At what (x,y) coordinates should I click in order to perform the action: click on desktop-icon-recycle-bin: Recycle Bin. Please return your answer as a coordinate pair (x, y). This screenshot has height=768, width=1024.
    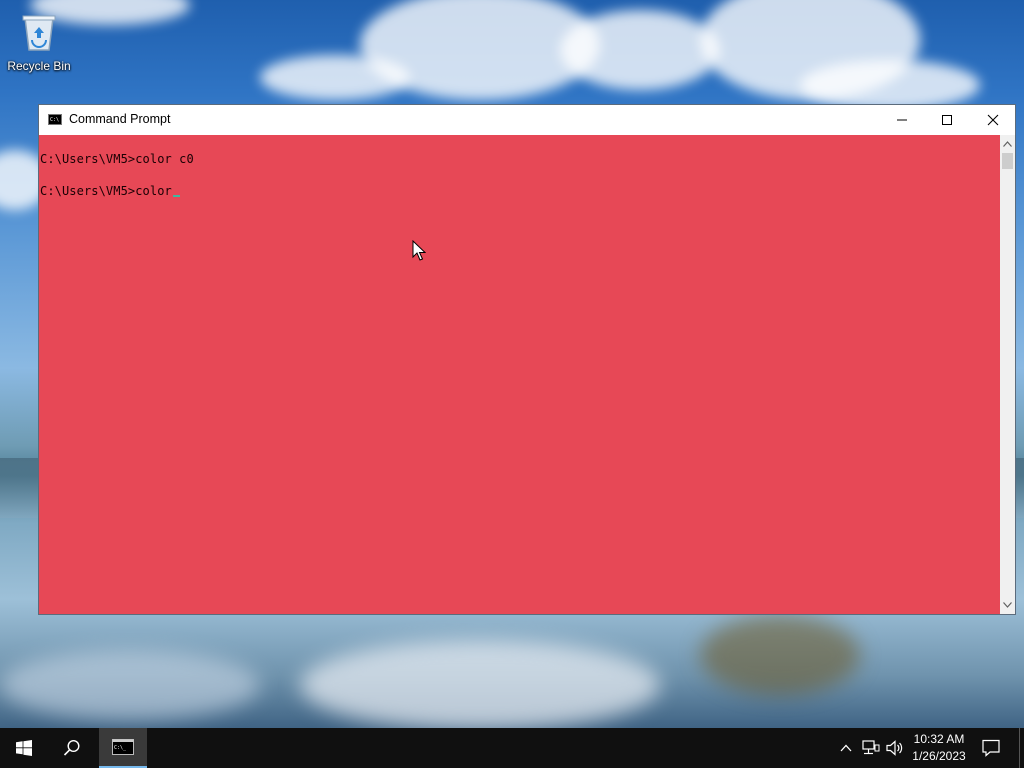
    Looking at the image, I should click on (39, 42).